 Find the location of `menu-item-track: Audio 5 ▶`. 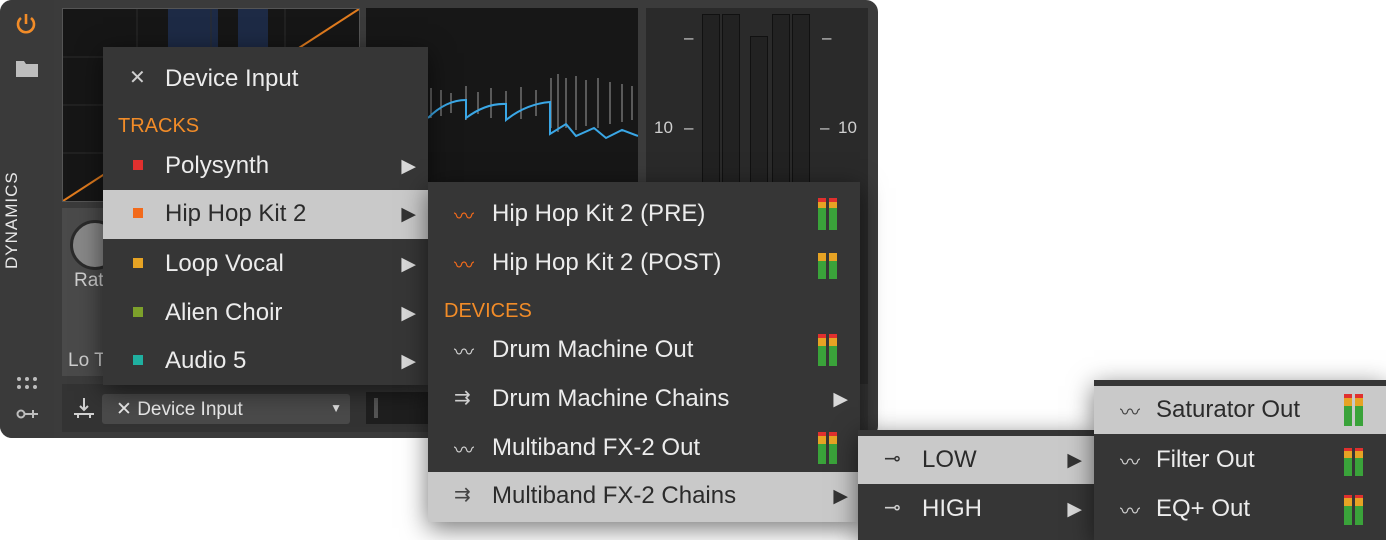

menu-item-track: Audio 5 ▶ is located at coordinates (265, 361).